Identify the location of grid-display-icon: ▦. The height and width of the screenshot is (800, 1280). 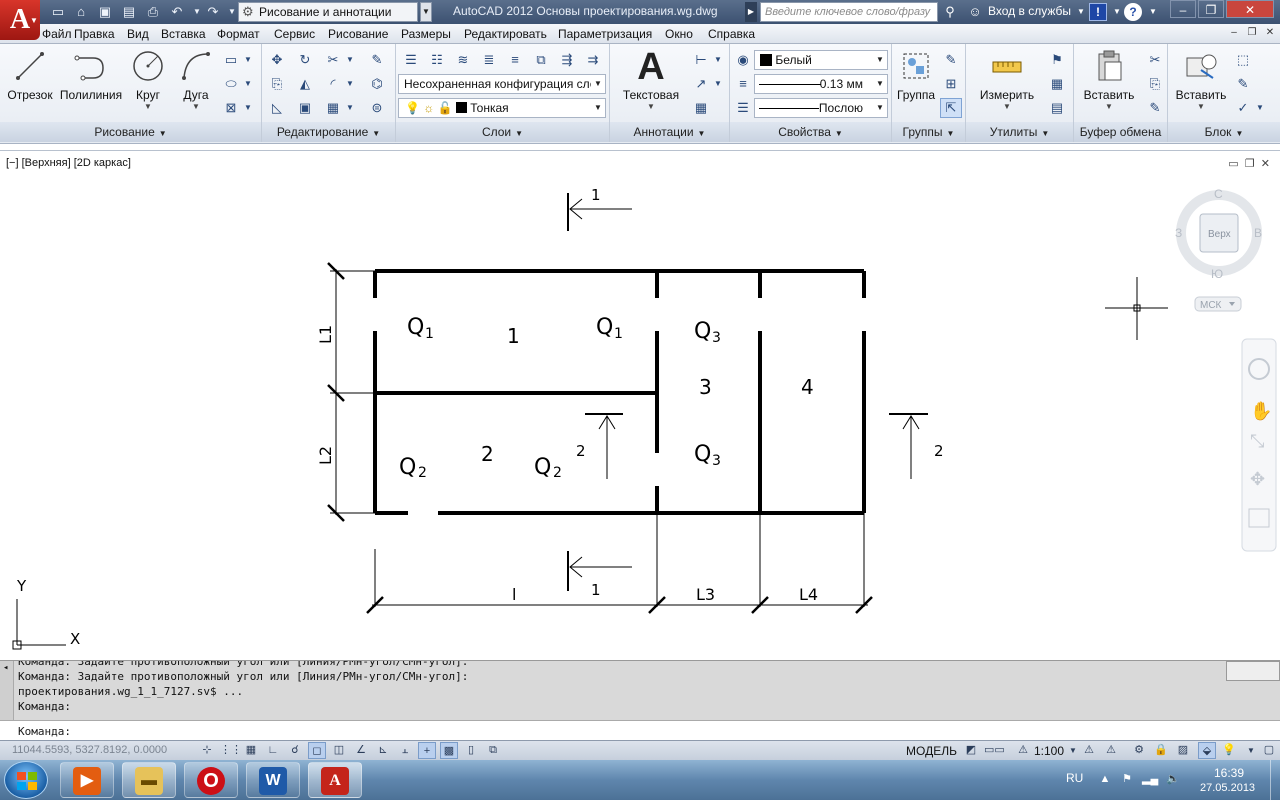
(251, 750).